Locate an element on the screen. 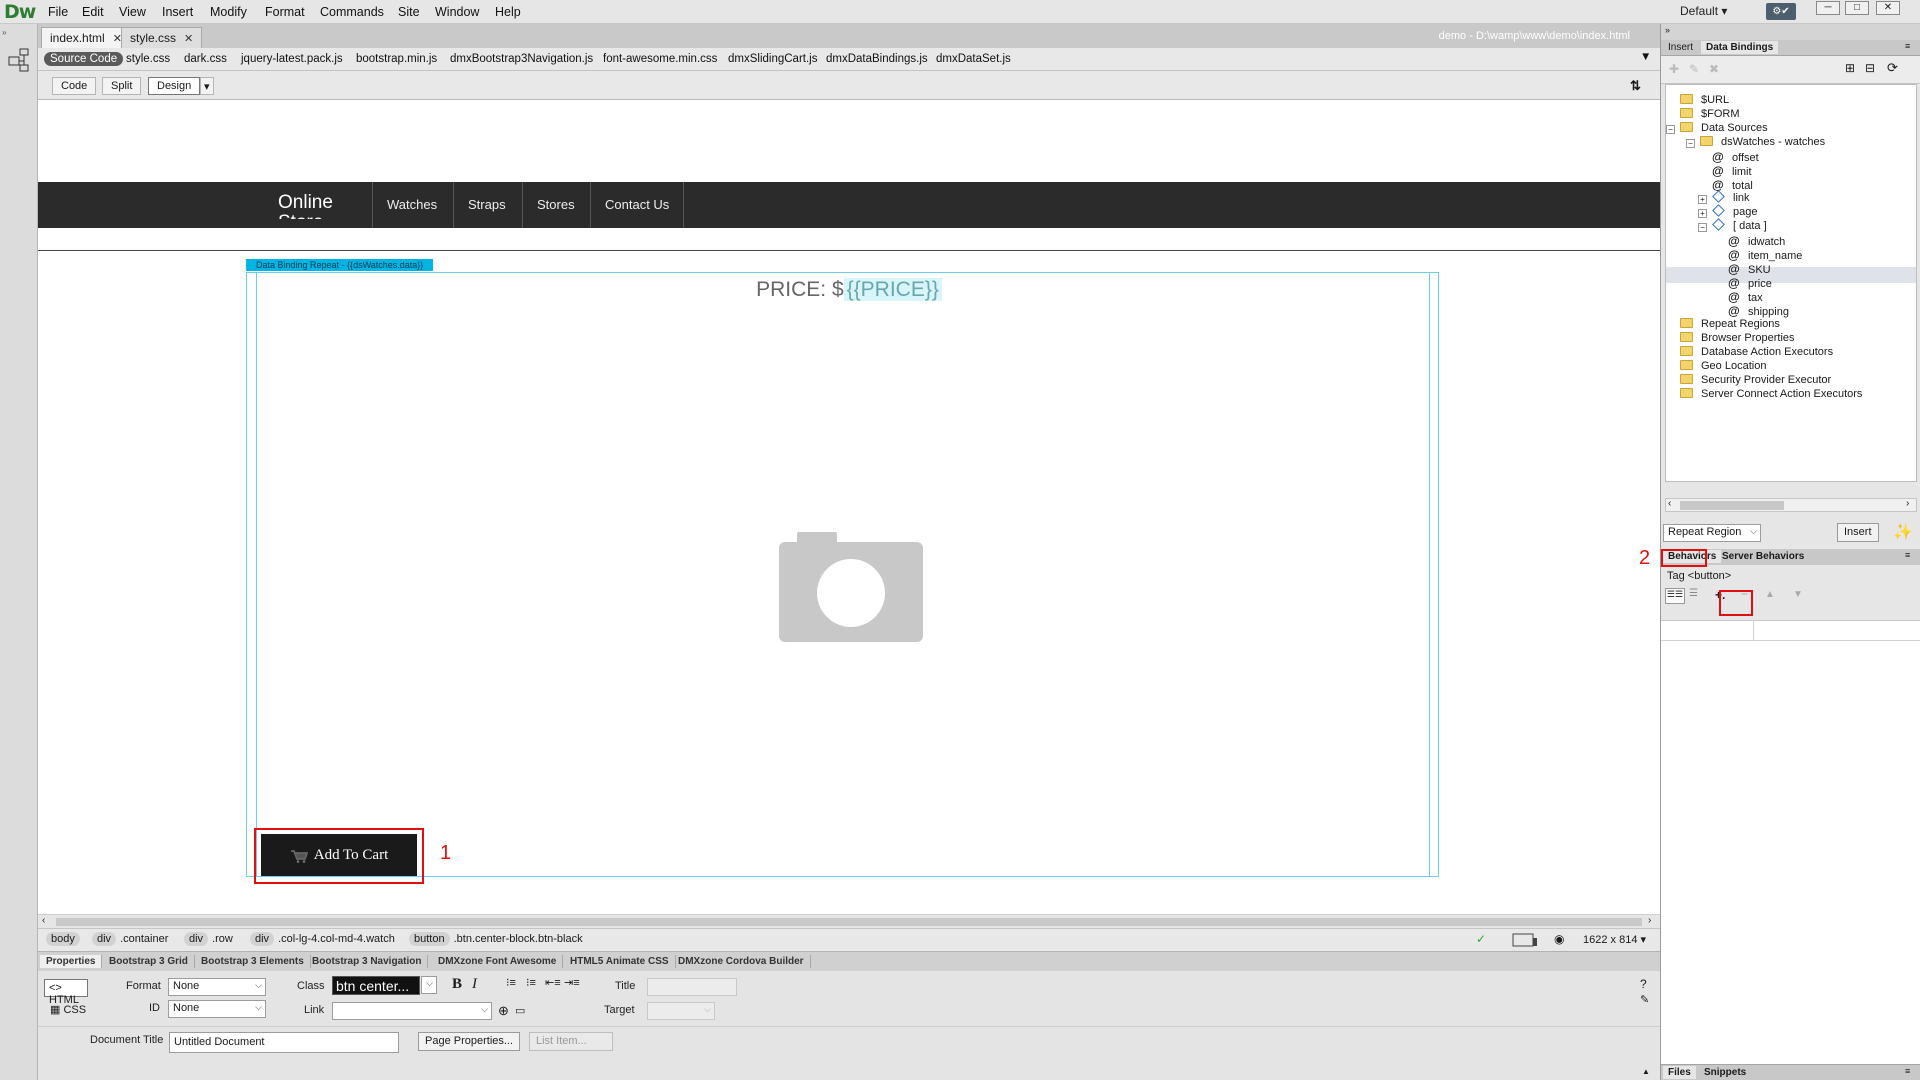 Image resolution: width=1920 pixels, height=1080 pixels. tab-bootstrap-grid: Bootstrap 3 Grid is located at coordinates (149, 961).